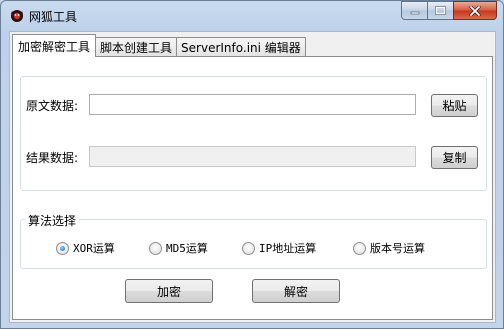 The width and height of the screenshot is (504, 329). Describe the element at coordinates (187, 248) in the screenshot. I see `radio-label-md5: MD5运算` at that location.